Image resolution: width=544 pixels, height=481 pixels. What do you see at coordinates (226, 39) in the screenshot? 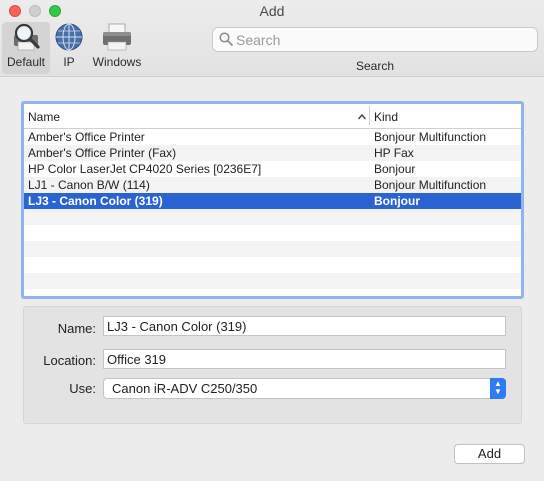
I see `search-icon` at bounding box center [226, 39].